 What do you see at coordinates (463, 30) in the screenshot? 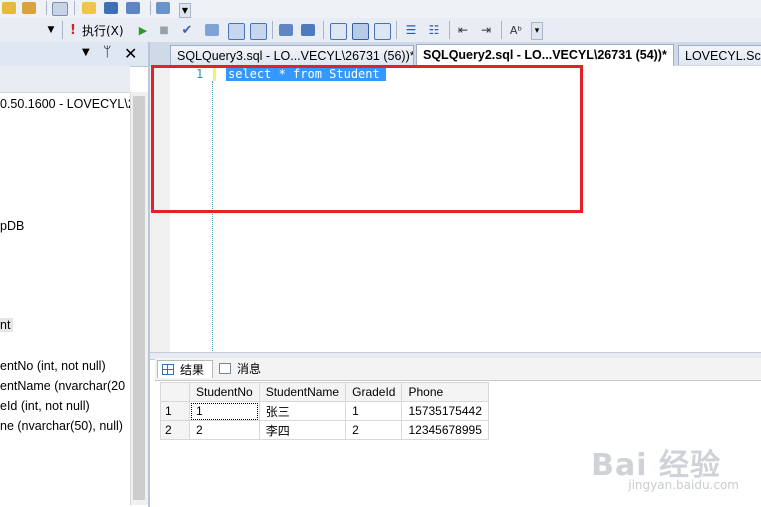
I see `decrease-indent-icon: ⇤` at bounding box center [463, 30].